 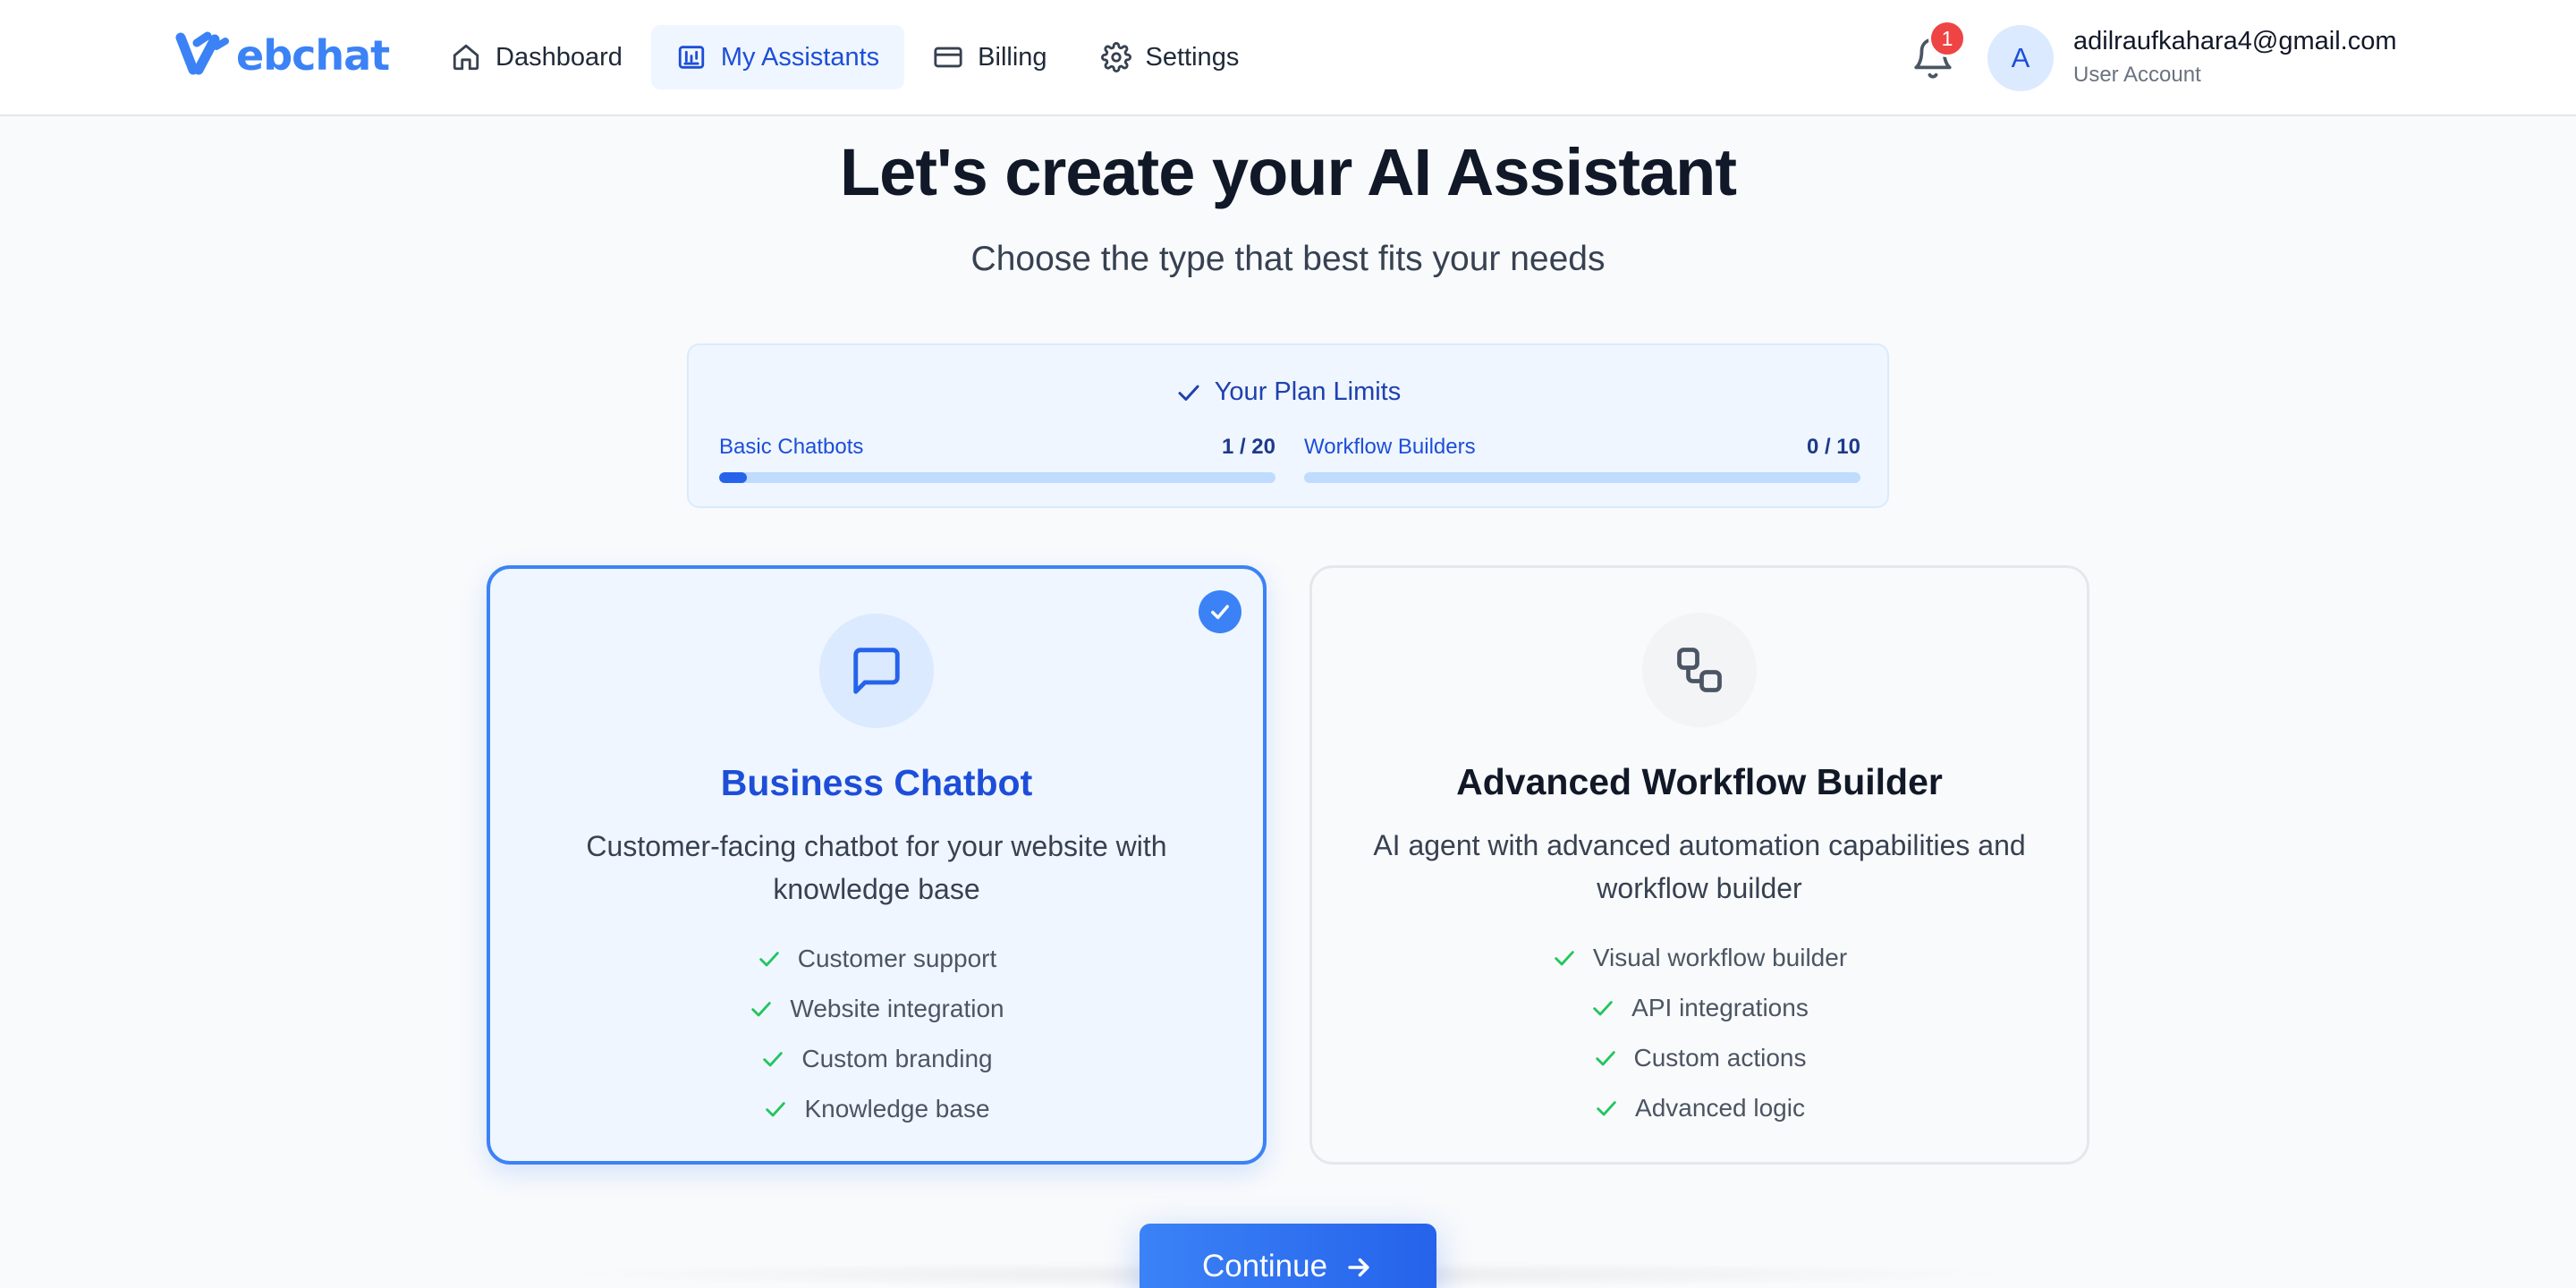 I want to click on nav-item-dashboard: Dashboard, so click(x=537, y=57).